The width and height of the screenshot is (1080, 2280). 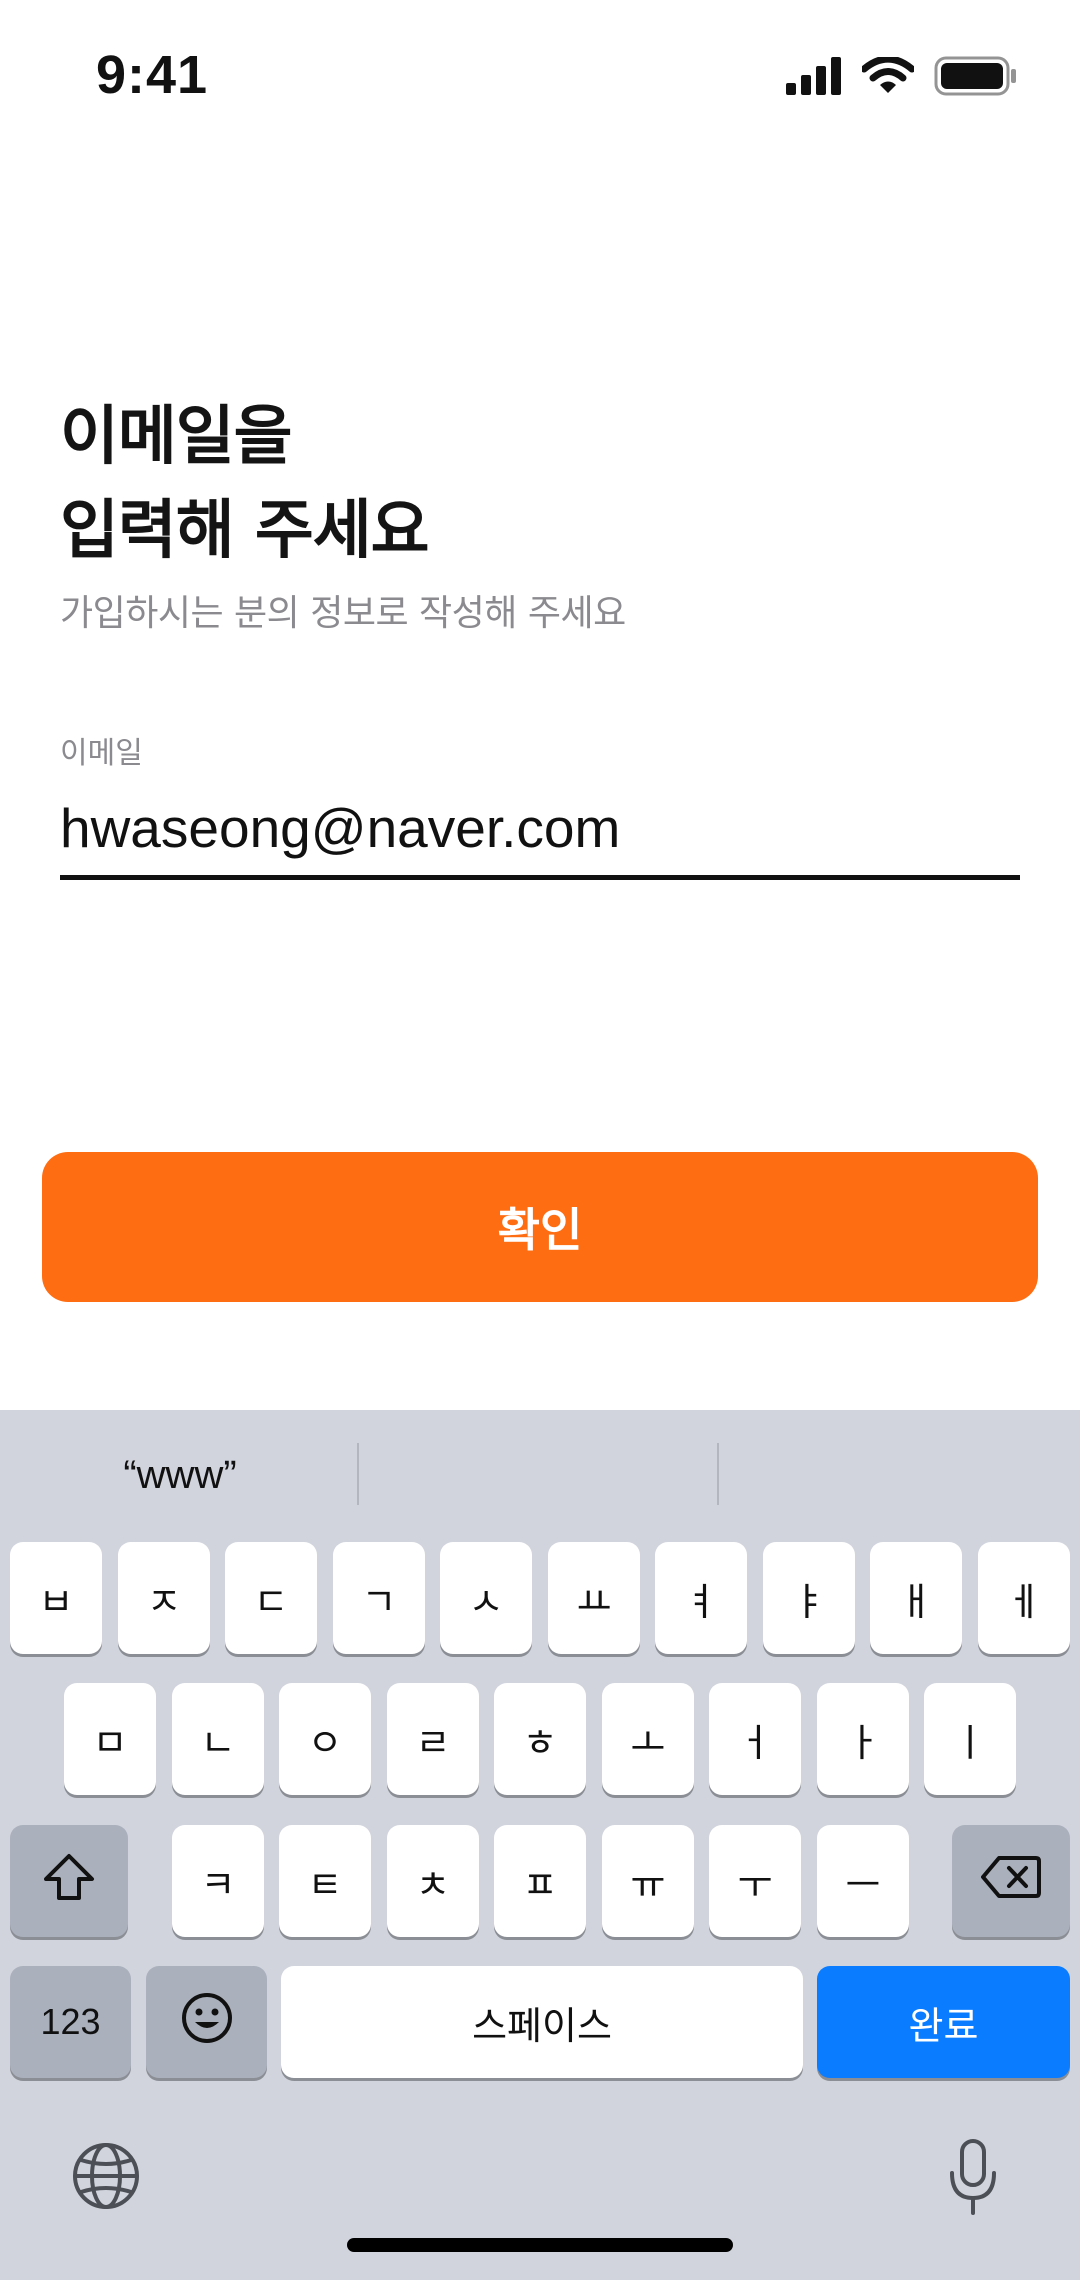 I want to click on delete-key, so click(x=1011, y=1881).